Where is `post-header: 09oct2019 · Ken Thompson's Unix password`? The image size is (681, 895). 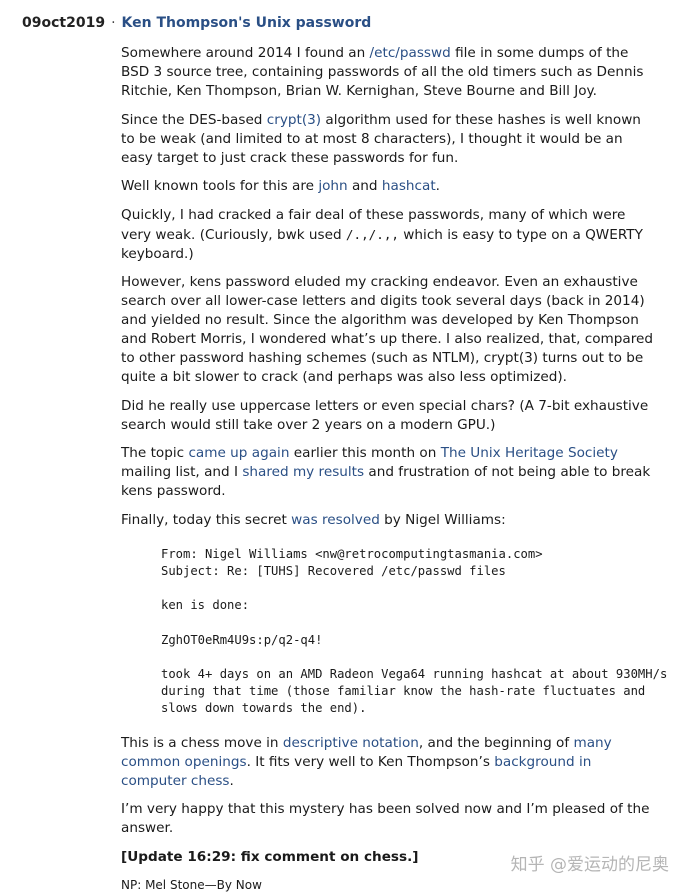
post-header: 09oct2019 · Ken Thompson's Unix password is located at coordinates (196, 23).